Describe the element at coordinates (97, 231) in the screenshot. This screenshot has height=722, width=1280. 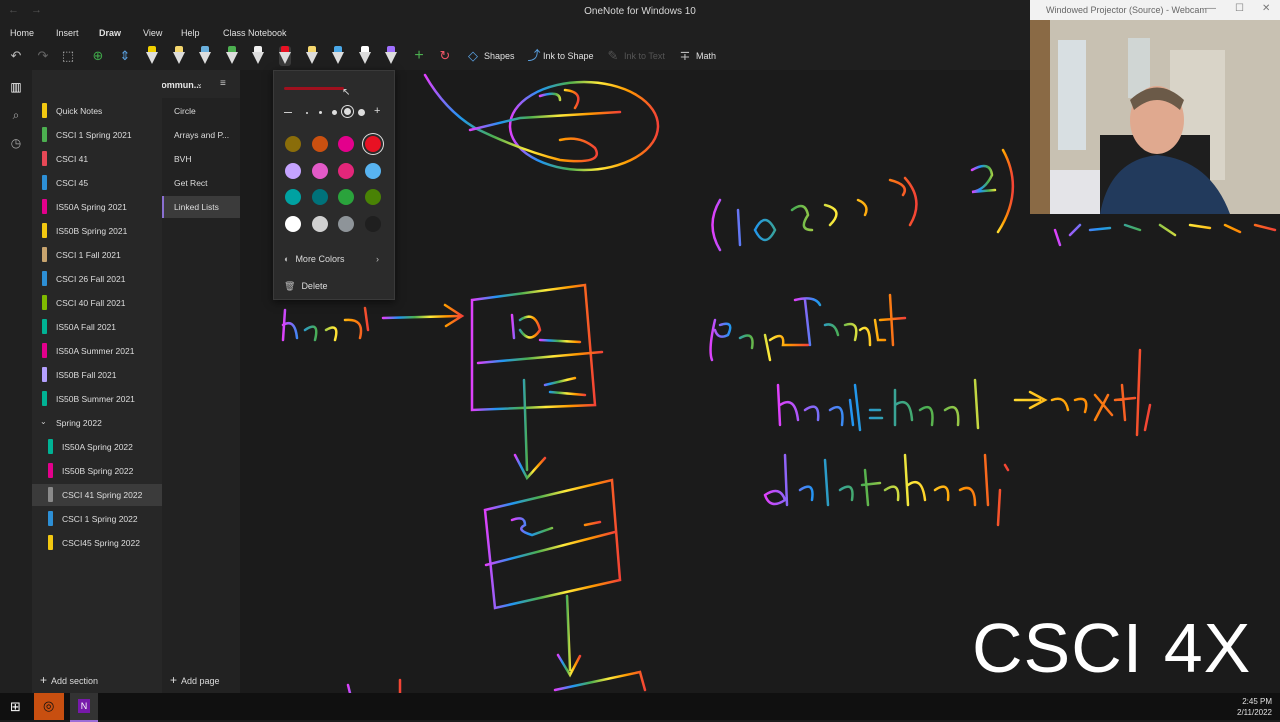
I see `section-item: IS50B Spring 2021` at that location.